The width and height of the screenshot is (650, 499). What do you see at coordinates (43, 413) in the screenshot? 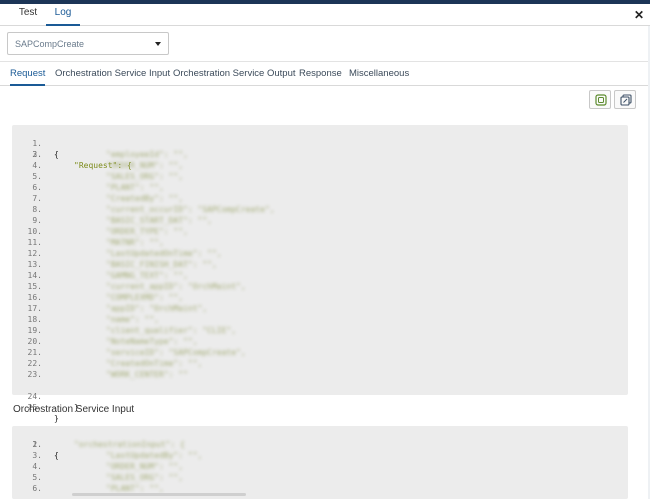
I see `code-line: 25. }` at bounding box center [43, 413].